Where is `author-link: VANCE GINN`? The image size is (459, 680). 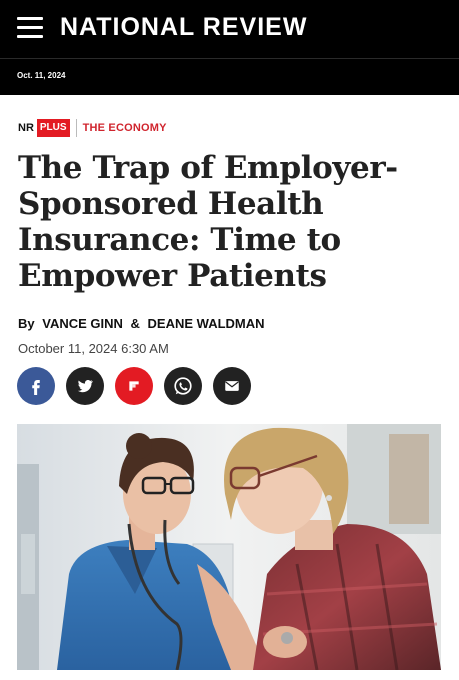
author-link: VANCE GINN is located at coordinates (82, 323).